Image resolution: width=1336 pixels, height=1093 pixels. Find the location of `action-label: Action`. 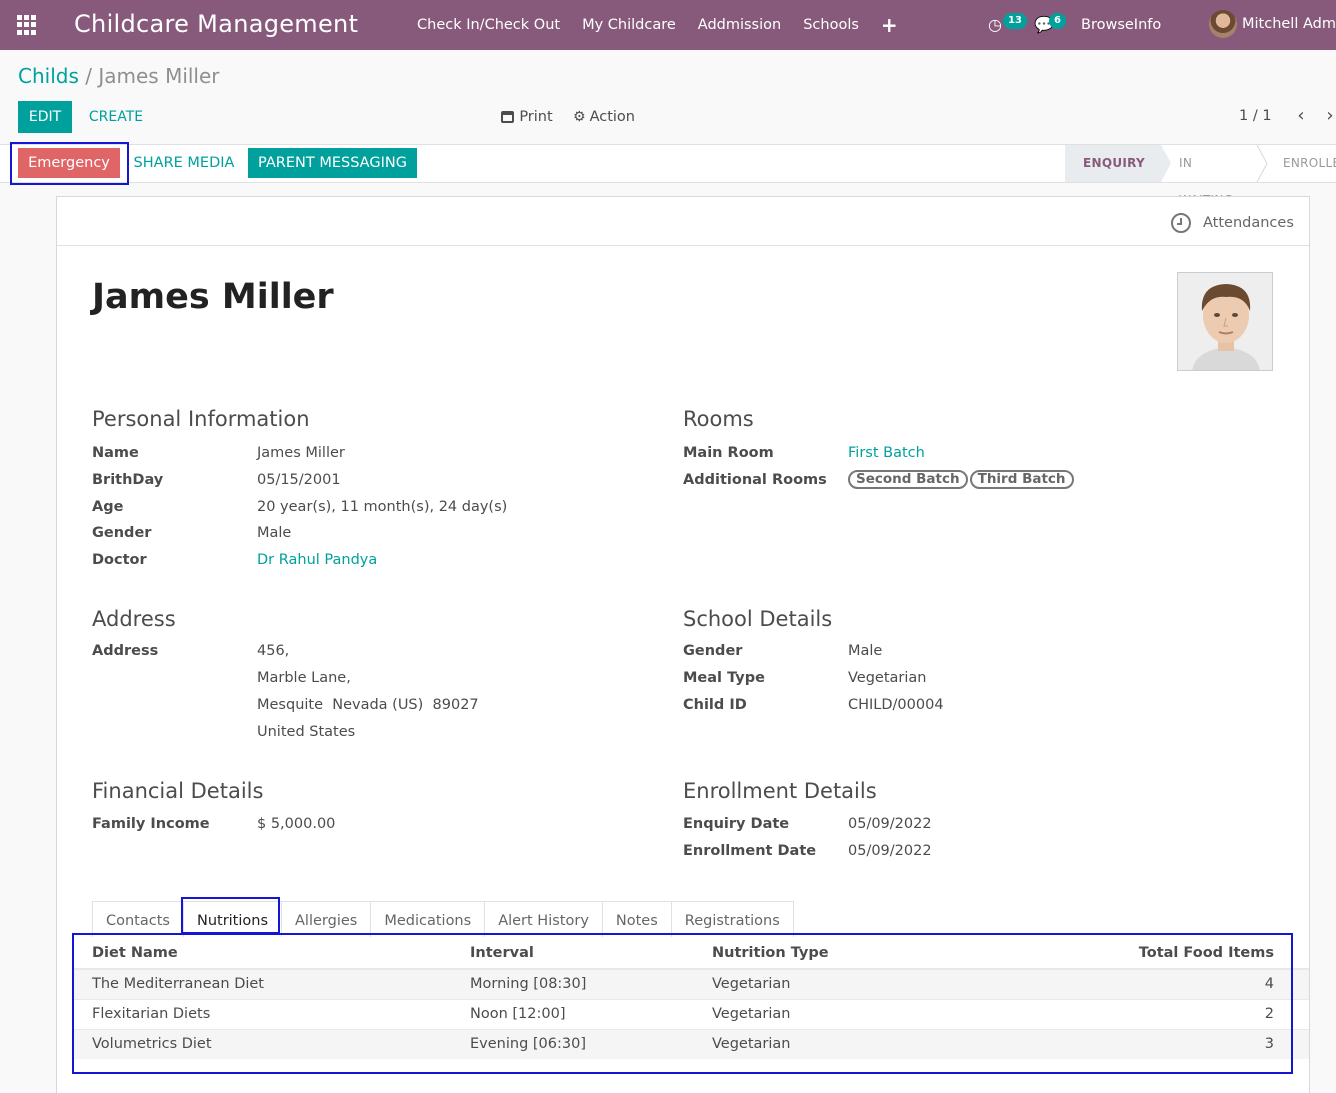

action-label: Action is located at coordinates (612, 117).